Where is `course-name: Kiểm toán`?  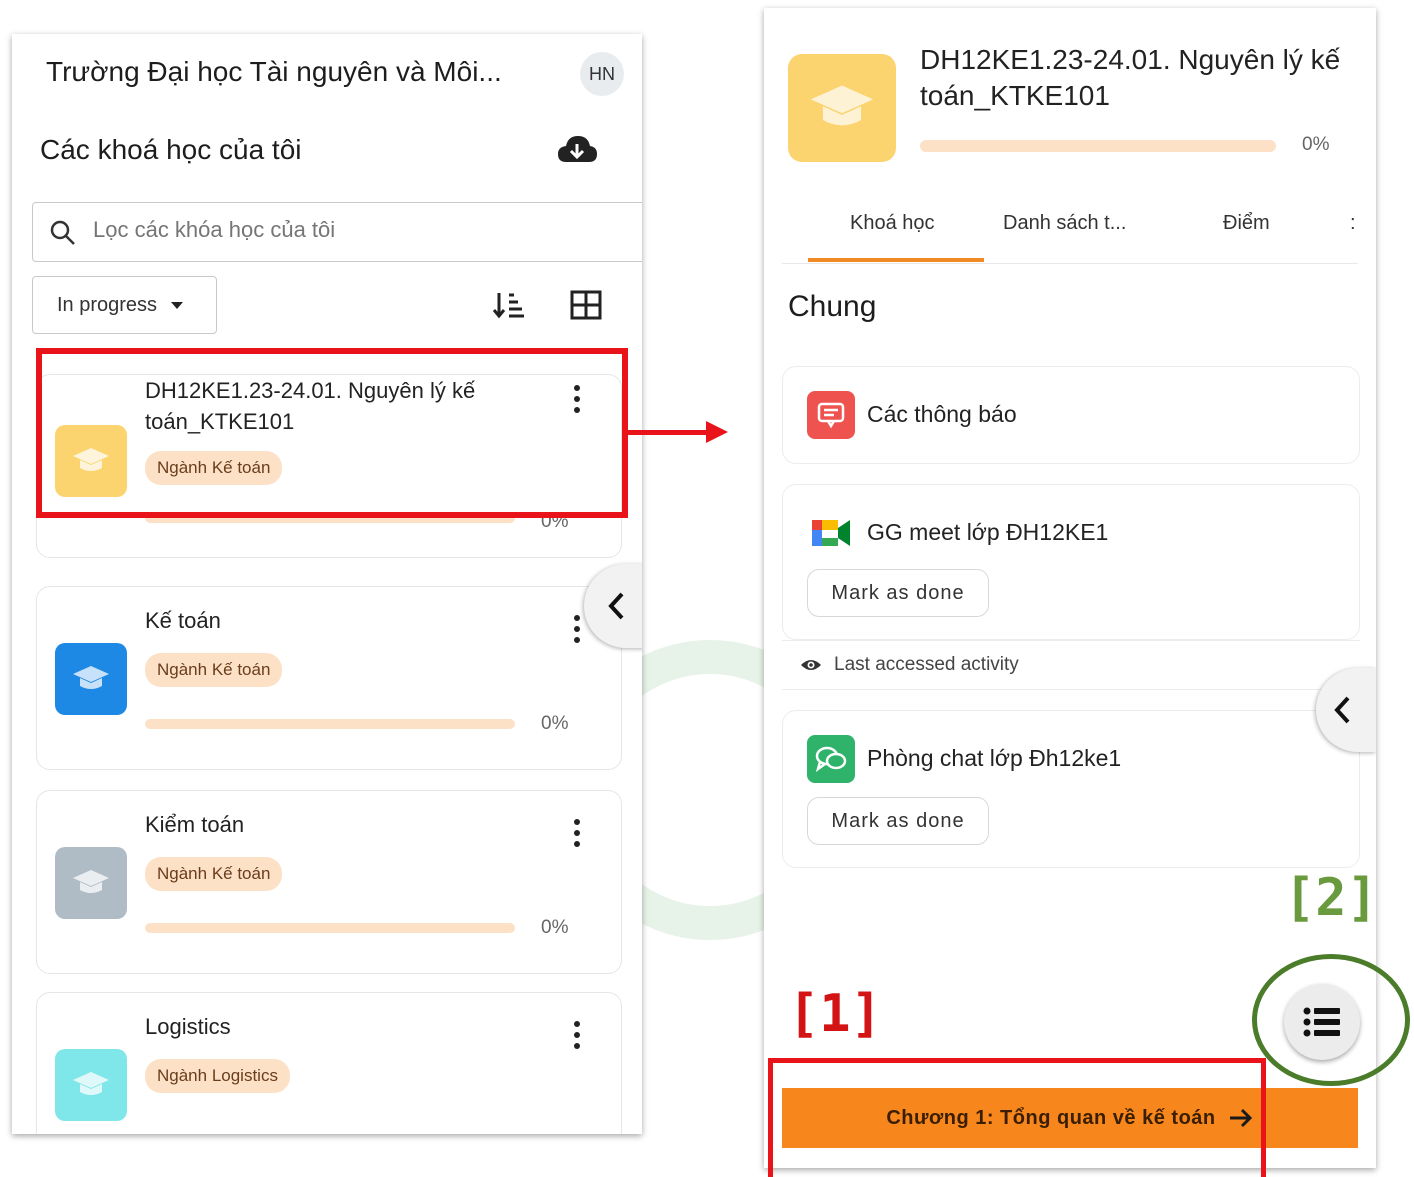
course-name: Kiểm toán is located at coordinates (345, 824).